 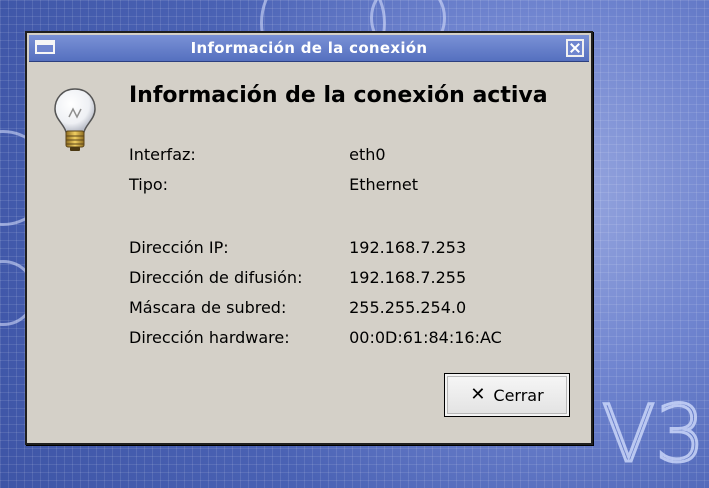 What do you see at coordinates (408, 307) in the screenshot?
I see `row-value: 255.255.254.0` at bounding box center [408, 307].